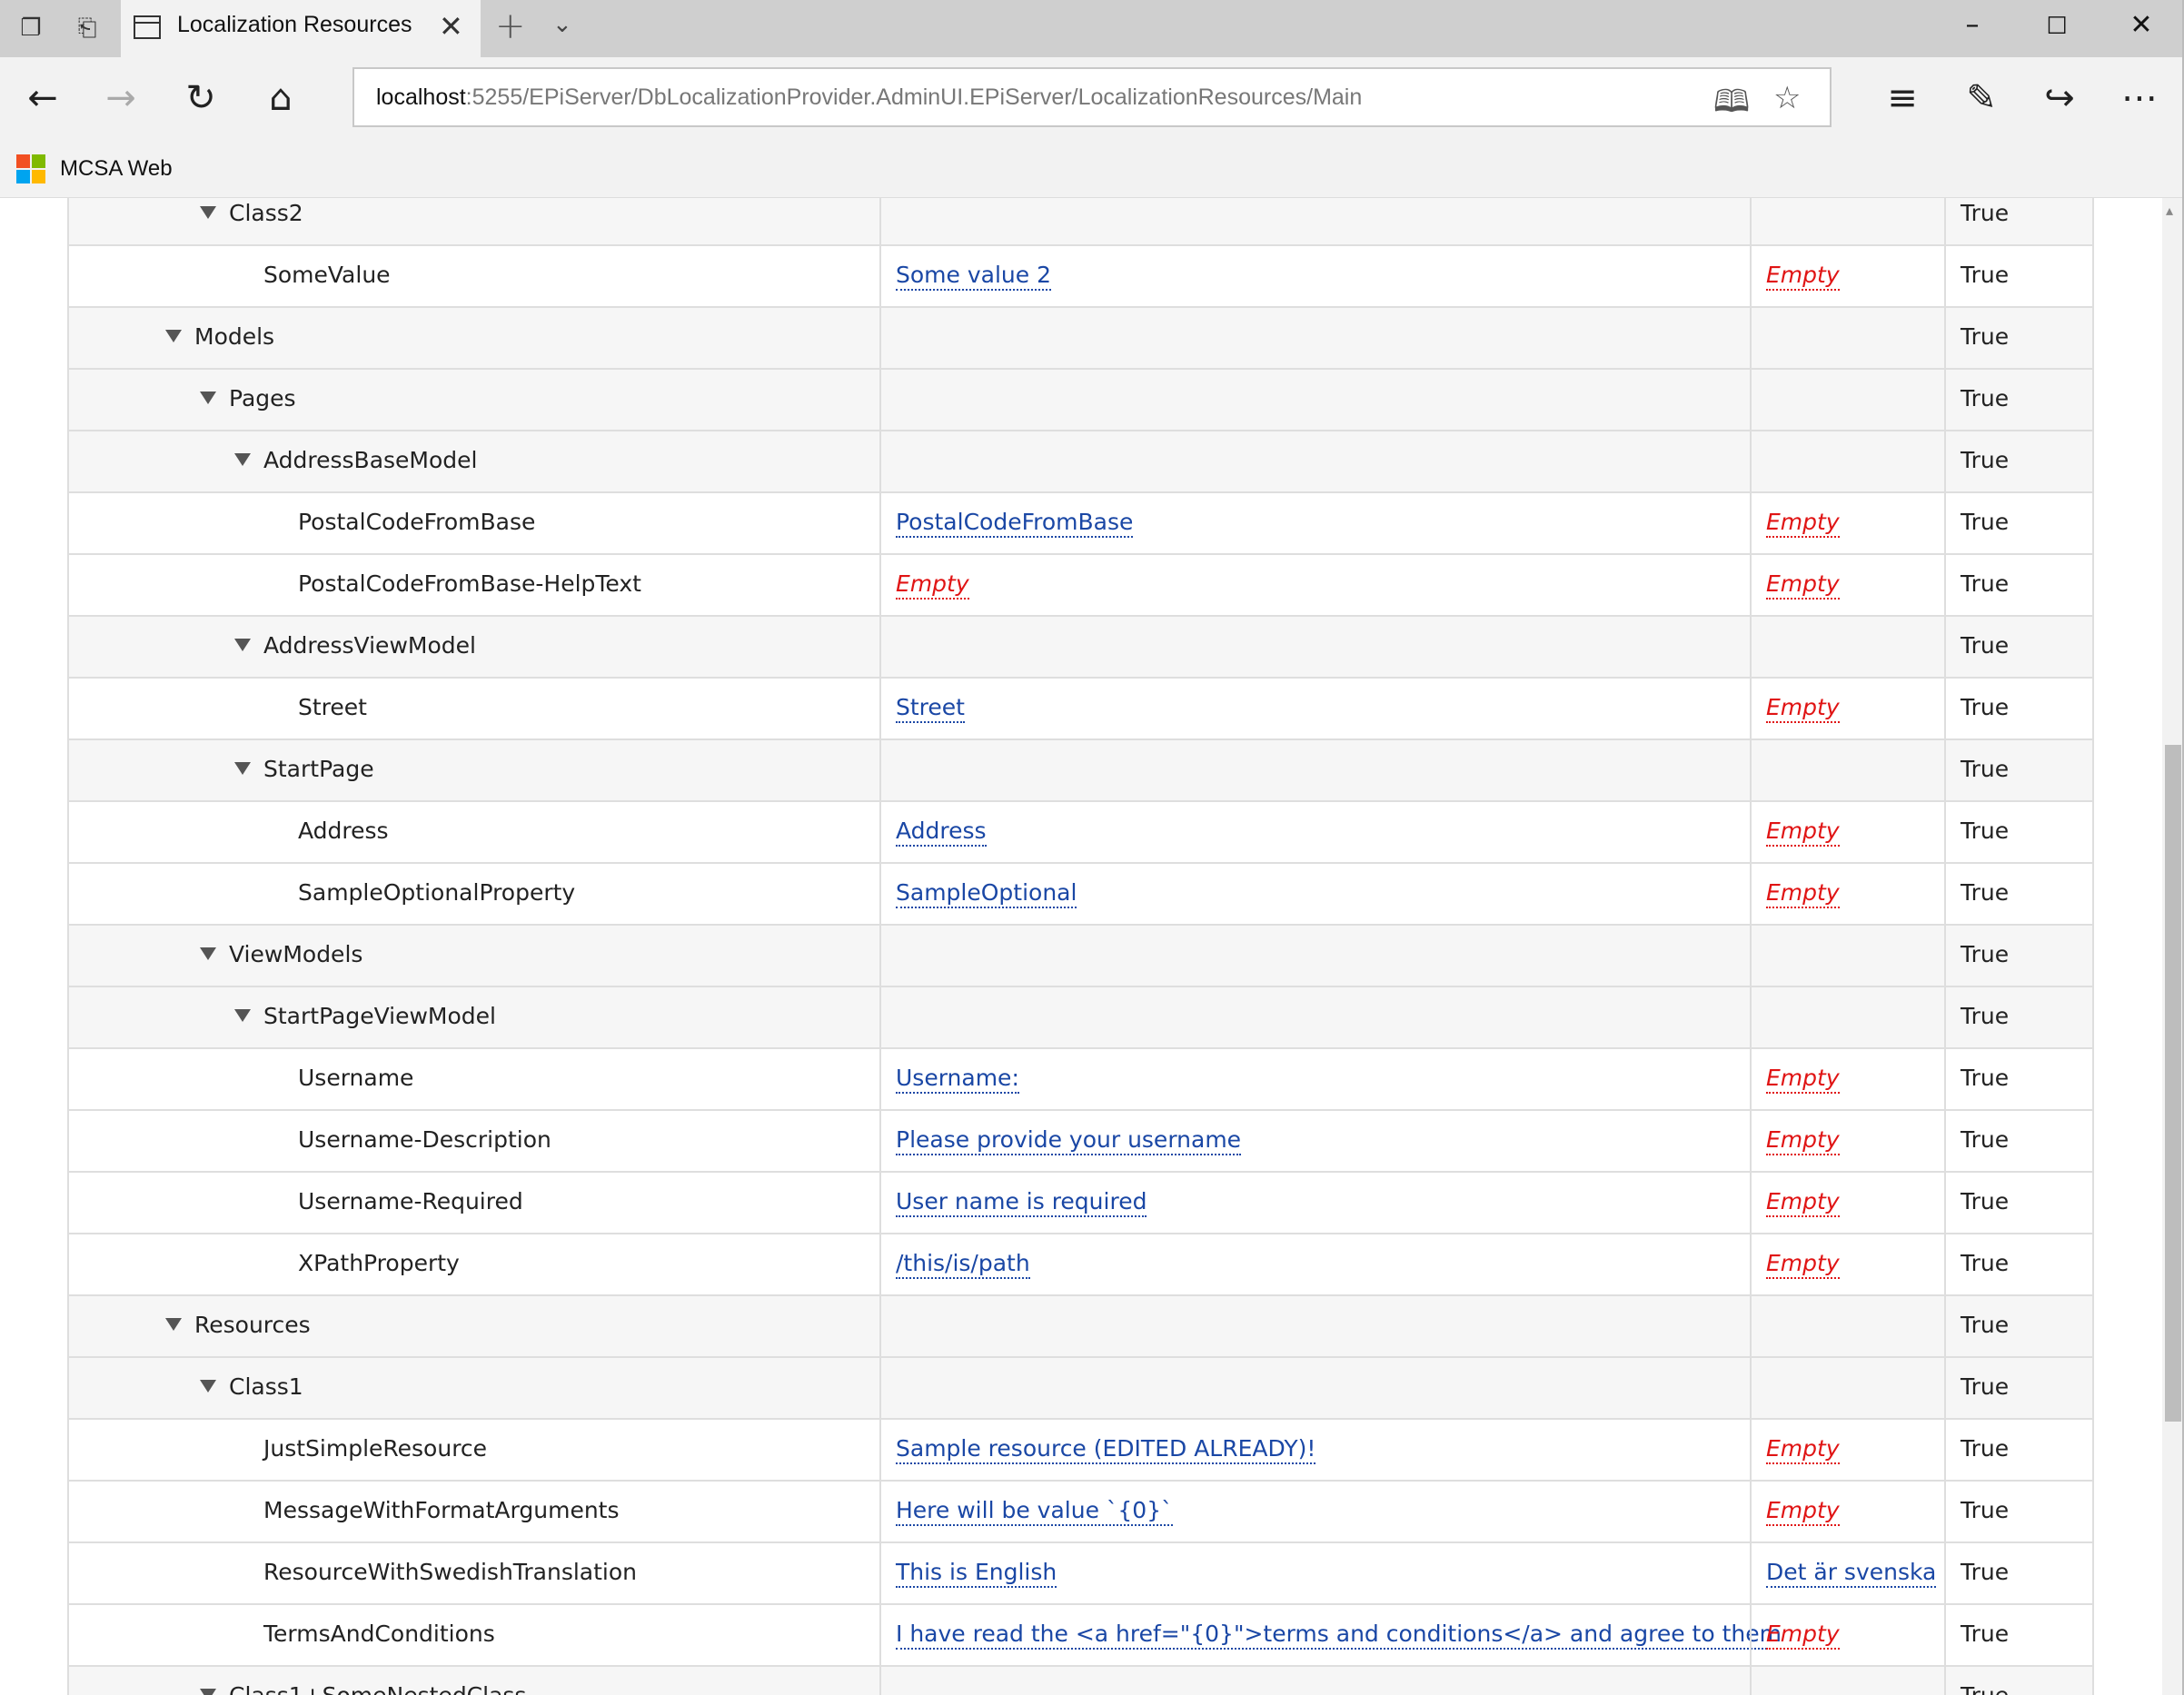  What do you see at coordinates (2173, 1084) in the screenshot?
I see `scrollbar-thumb` at bounding box center [2173, 1084].